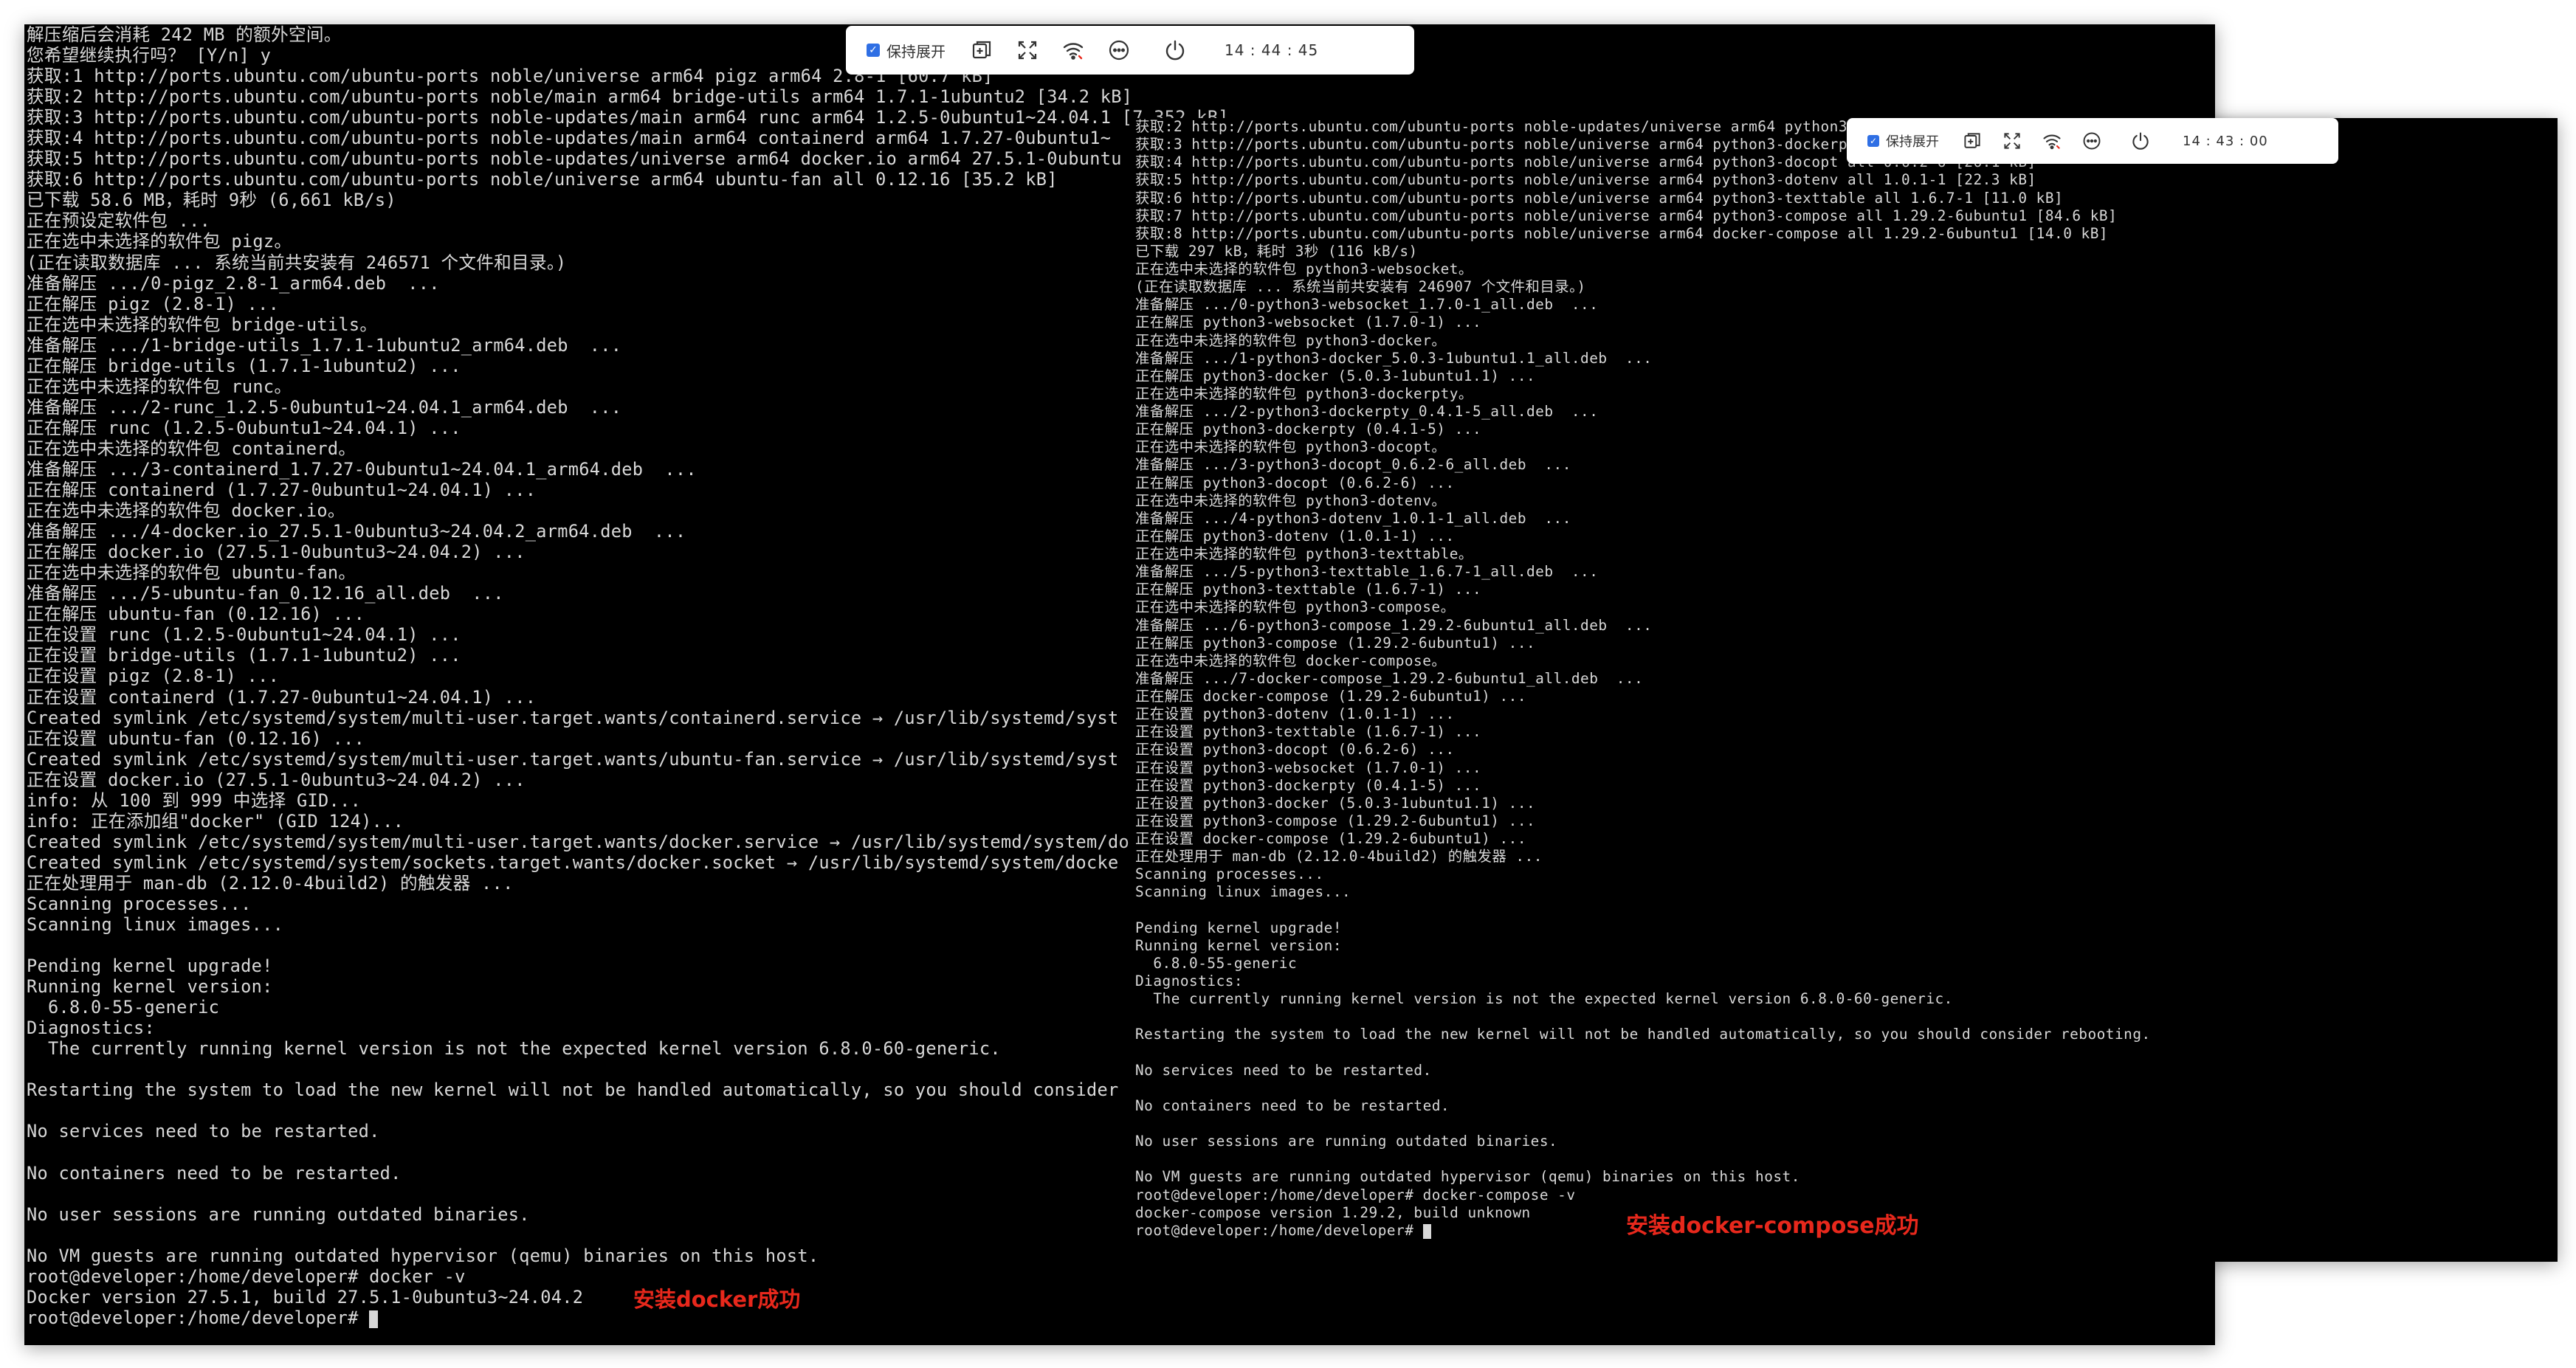 The width and height of the screenshot is (2576, 1368). I want to click on terminal-line: root@developer:/home/developer#, so click(628, 1317).